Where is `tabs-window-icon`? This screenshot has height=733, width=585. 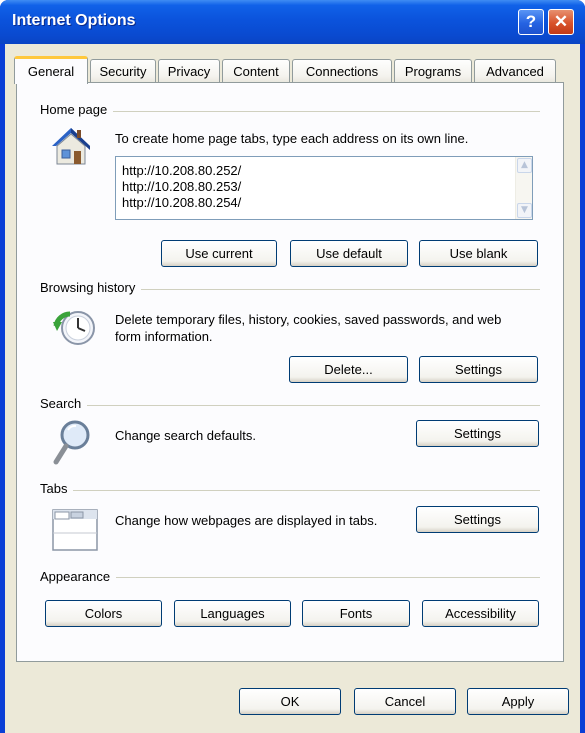 tabs-window-icon is located at coordinates (75, 532).